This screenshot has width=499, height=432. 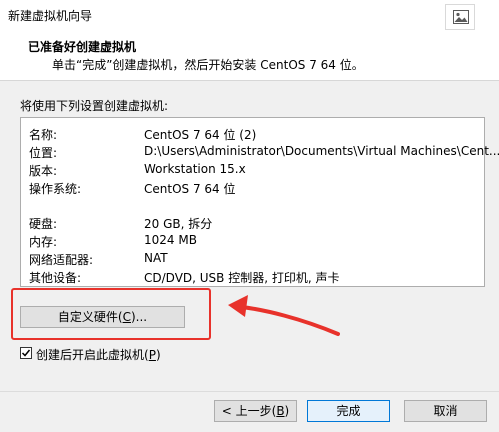 What do you see at coordinates (208, 65) in the screenshot?
I see `header-subtitle: 单击“完成”创建虚拟机，然后开始安装 CentOS 7 64 位。` at bounding box center [208, 65].